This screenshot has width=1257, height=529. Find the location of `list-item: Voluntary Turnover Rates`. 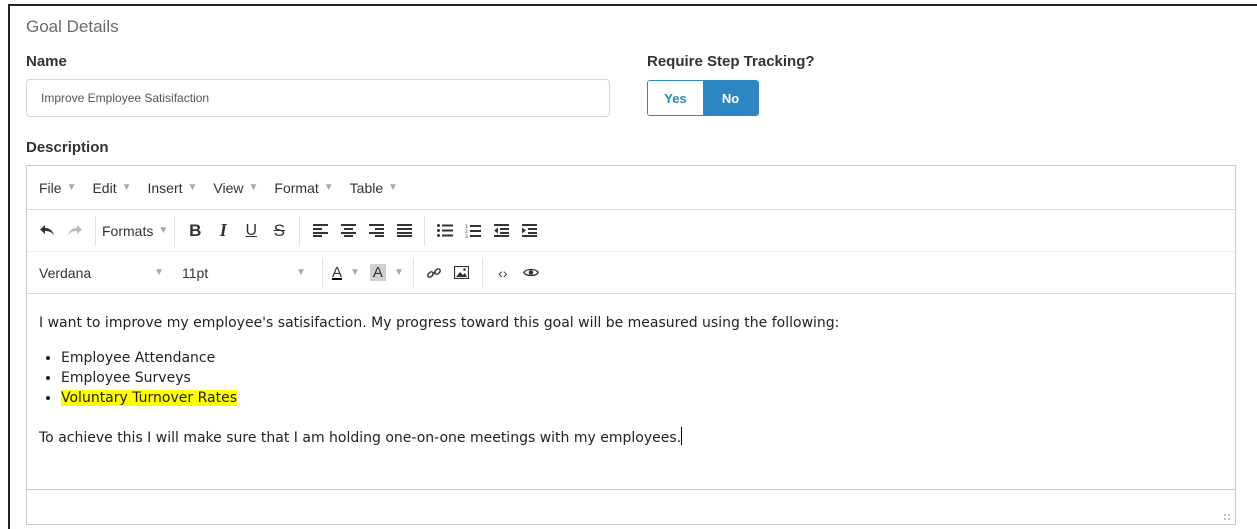

list-item: Voluntary Turnover Rates is located at coordinates (642, 398).